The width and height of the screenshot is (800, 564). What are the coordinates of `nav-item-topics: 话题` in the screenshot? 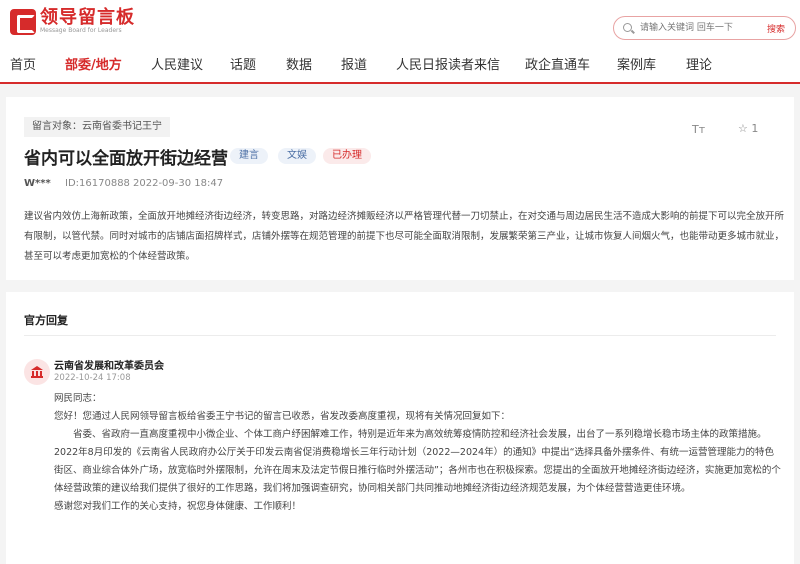 It's located at (243, 63).